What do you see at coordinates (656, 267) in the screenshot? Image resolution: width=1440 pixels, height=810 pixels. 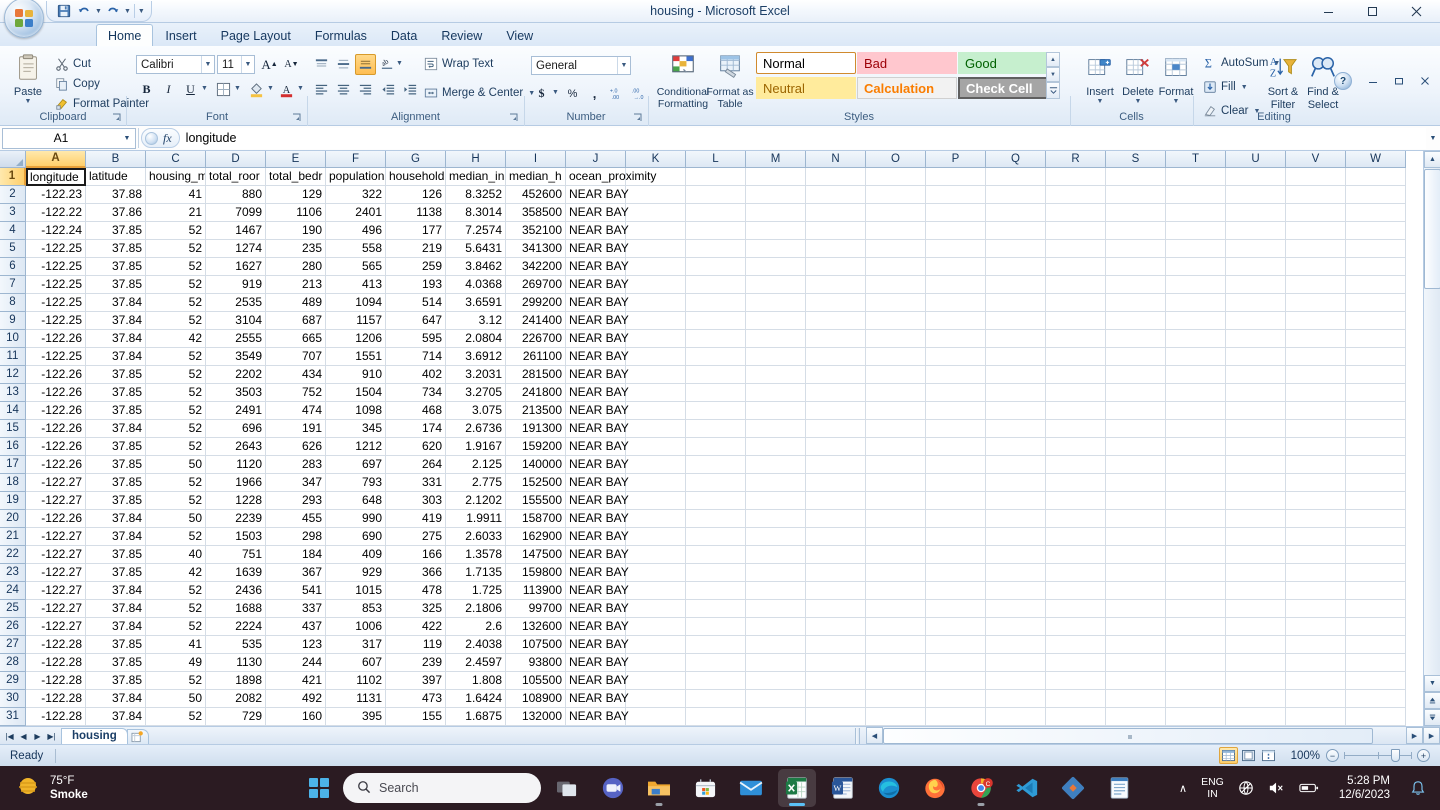 I see `cell-K6` at bounding box center [656, 267].